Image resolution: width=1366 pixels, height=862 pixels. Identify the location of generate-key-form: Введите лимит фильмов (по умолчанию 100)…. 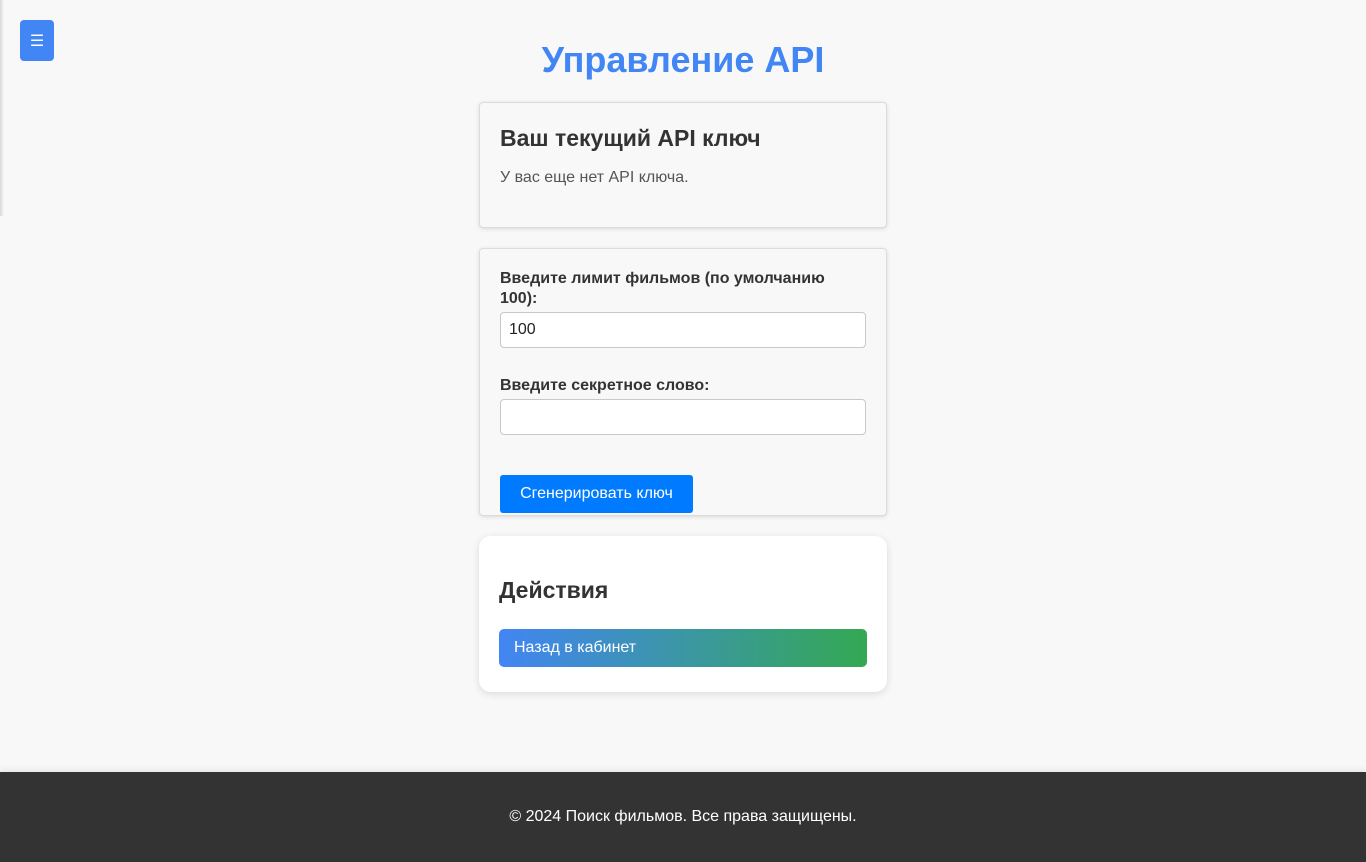
(683, 382).